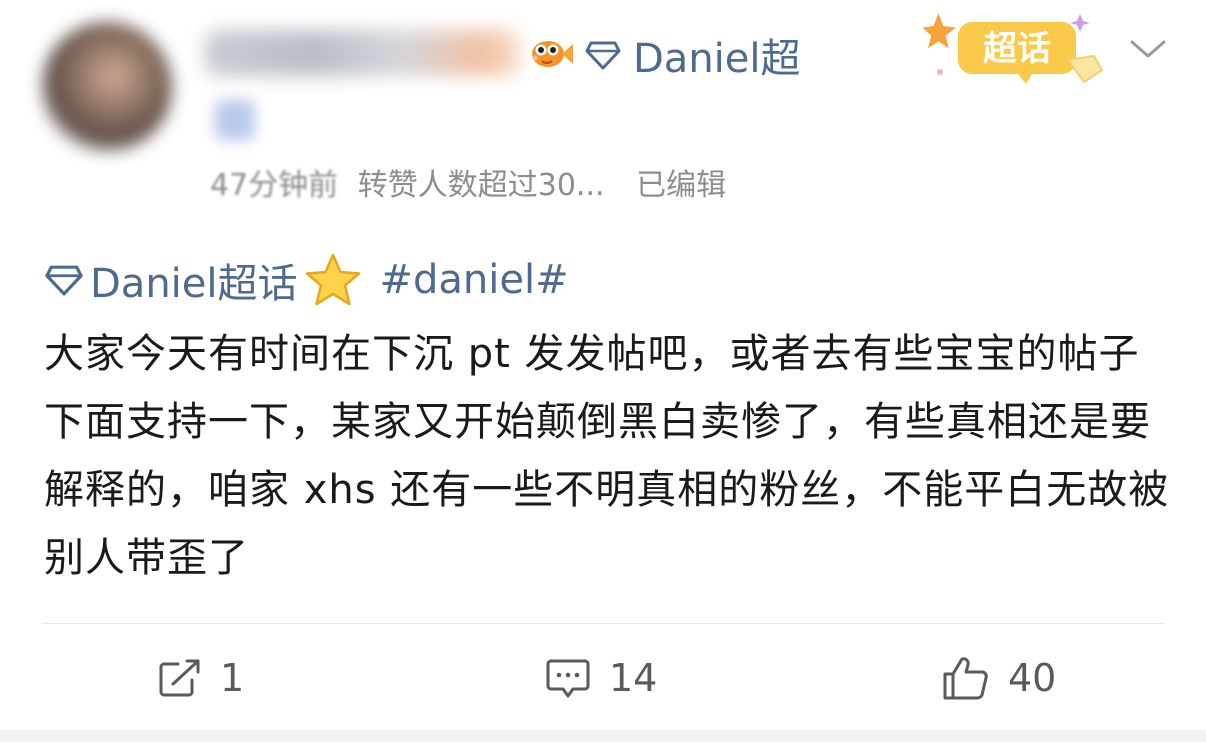  I want to click on badge-label: 超话, so click(1017, 49).